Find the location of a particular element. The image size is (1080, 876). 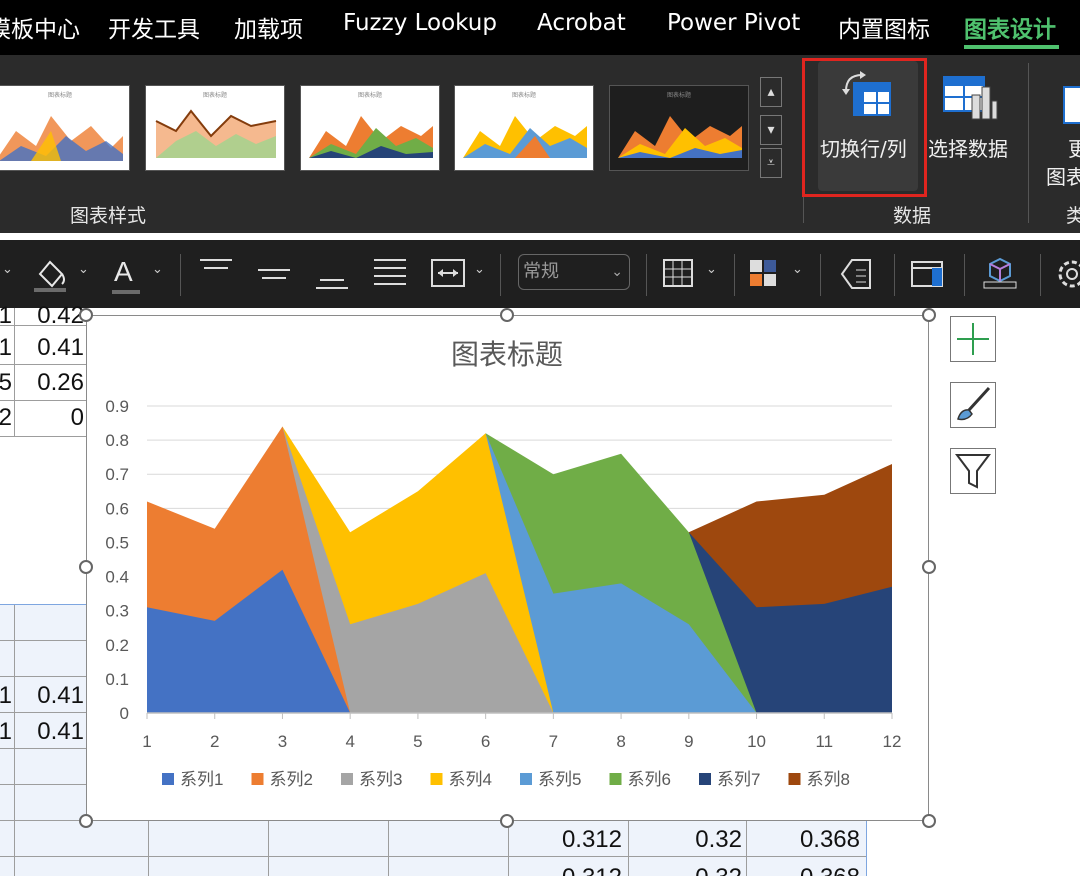

change-chart-type-button: 更 图表 is located at coordinates (1060, 126).